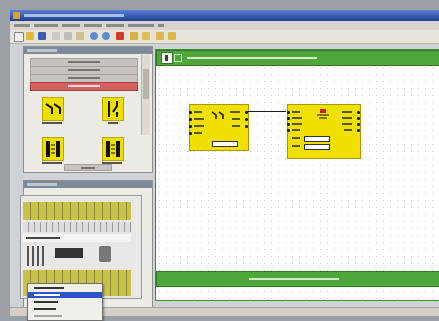  What do you see at coordinates (141, 25) in the screenshot?
I see `menu-item-extras` at bounding box center [141, 25].